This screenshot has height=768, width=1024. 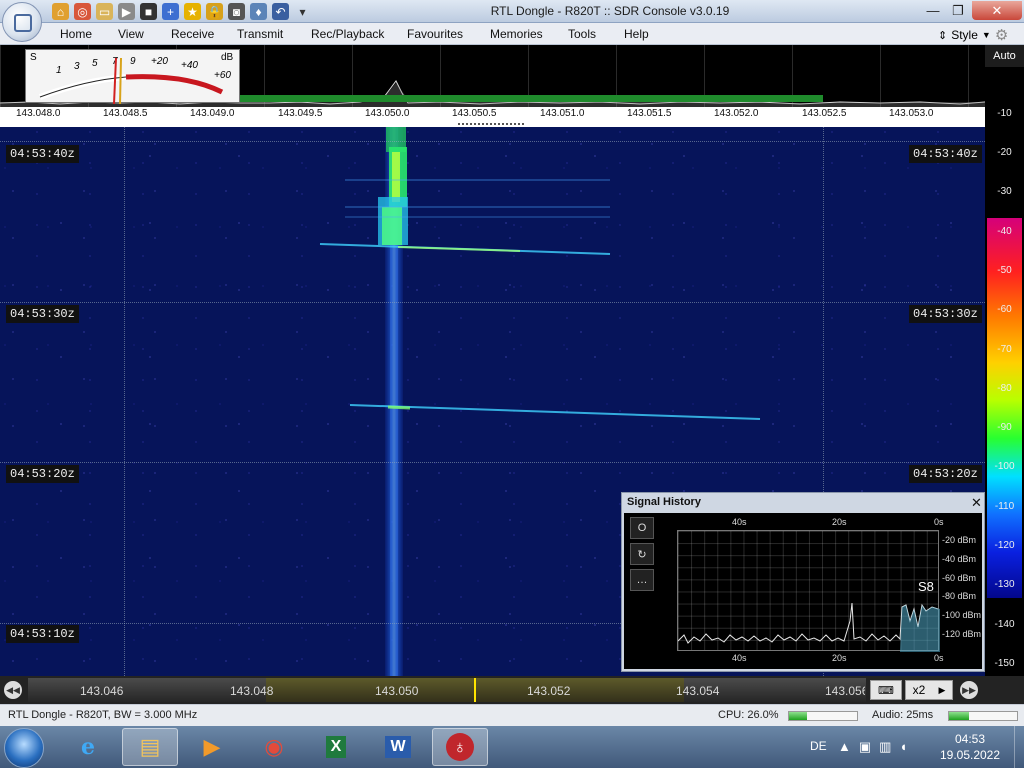 I want to click on scroll-left-icon: ◀◀, so click(x=13, y=690).